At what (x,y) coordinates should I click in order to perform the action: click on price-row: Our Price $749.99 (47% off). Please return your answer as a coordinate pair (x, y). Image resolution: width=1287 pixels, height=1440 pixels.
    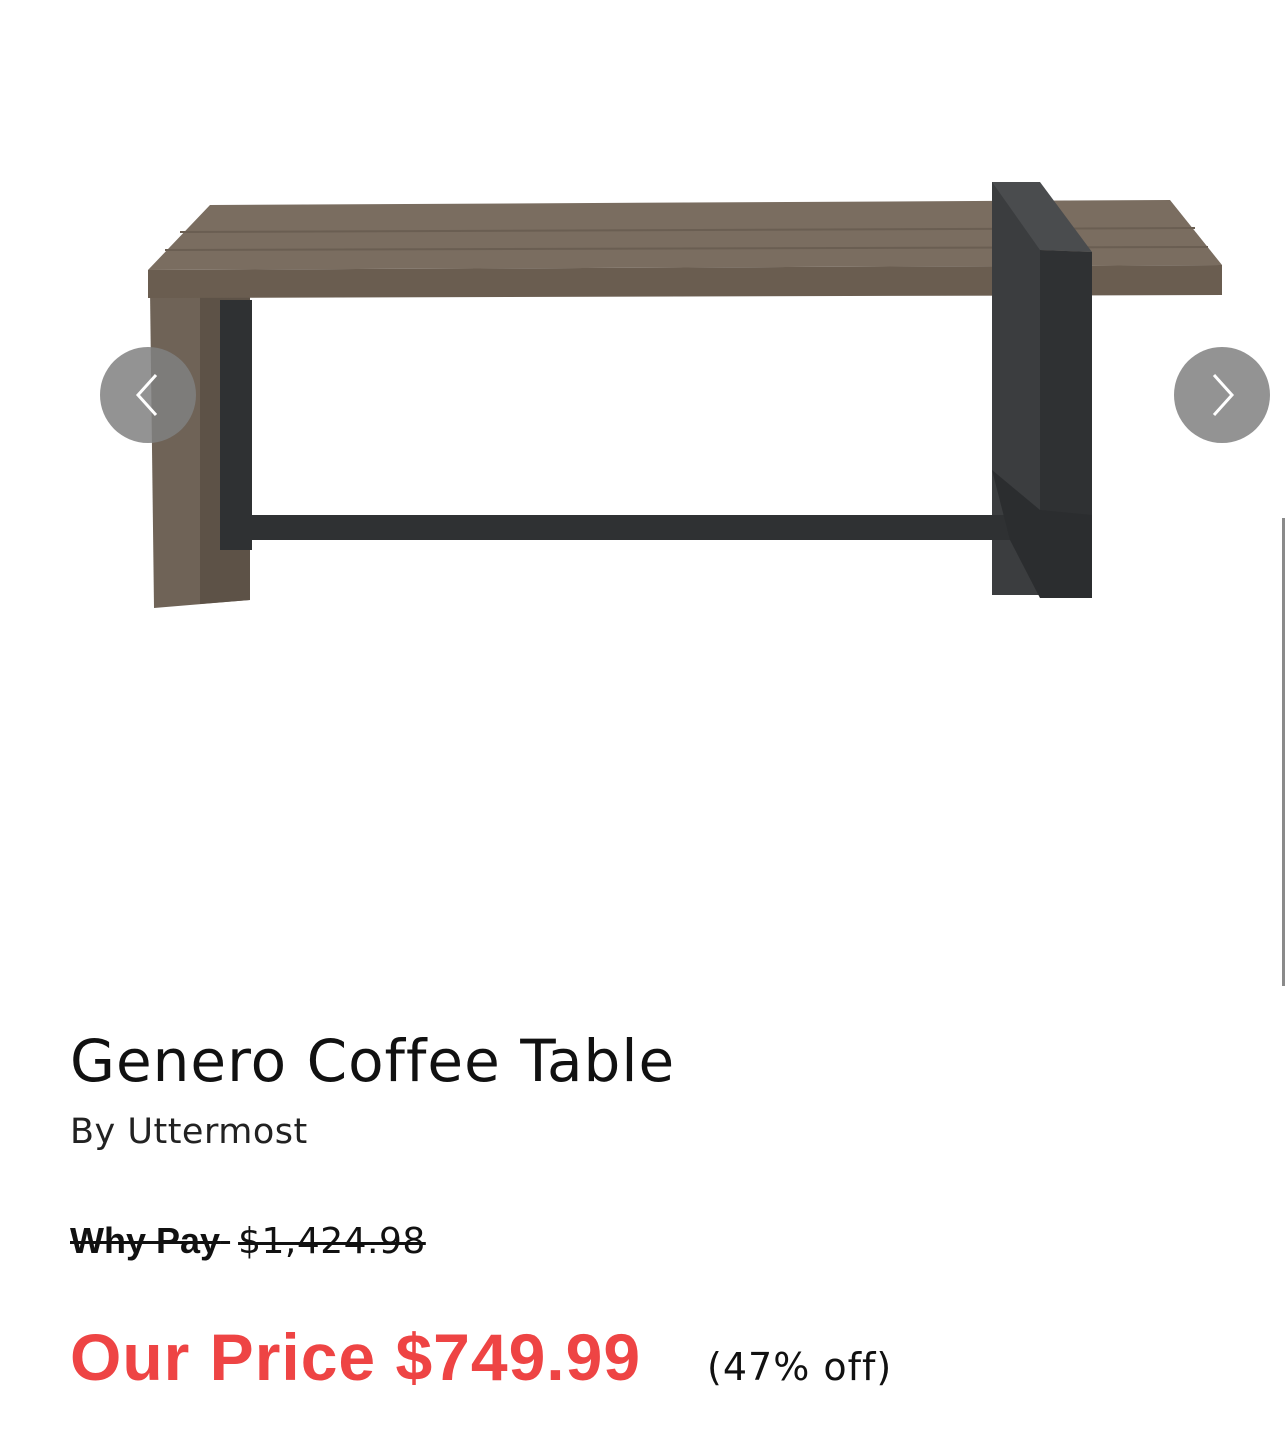
    Looking at the image, I should click on (645, 1357).